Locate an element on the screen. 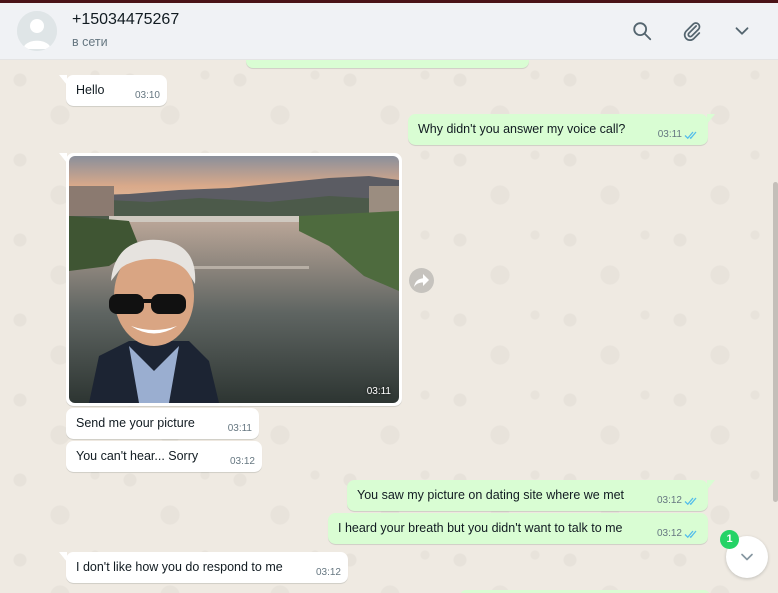 This screenshot has height=593, width=778. message-bubble-incoming: Send me your picture 03:11 is located at coordinates (162, 423).